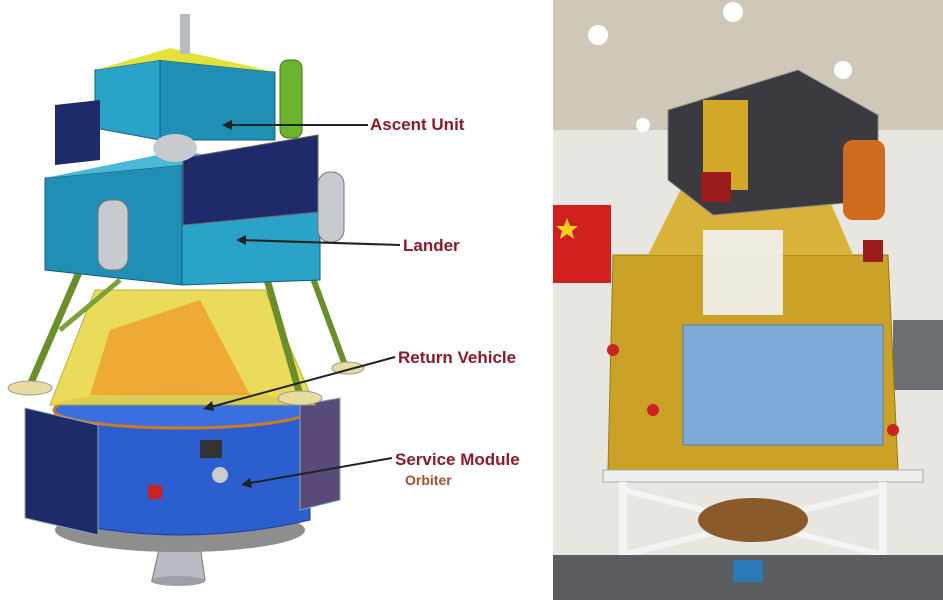 The width and height of the screenshot is (943, 600). I want to click on lander-leg, so click(327, 317).